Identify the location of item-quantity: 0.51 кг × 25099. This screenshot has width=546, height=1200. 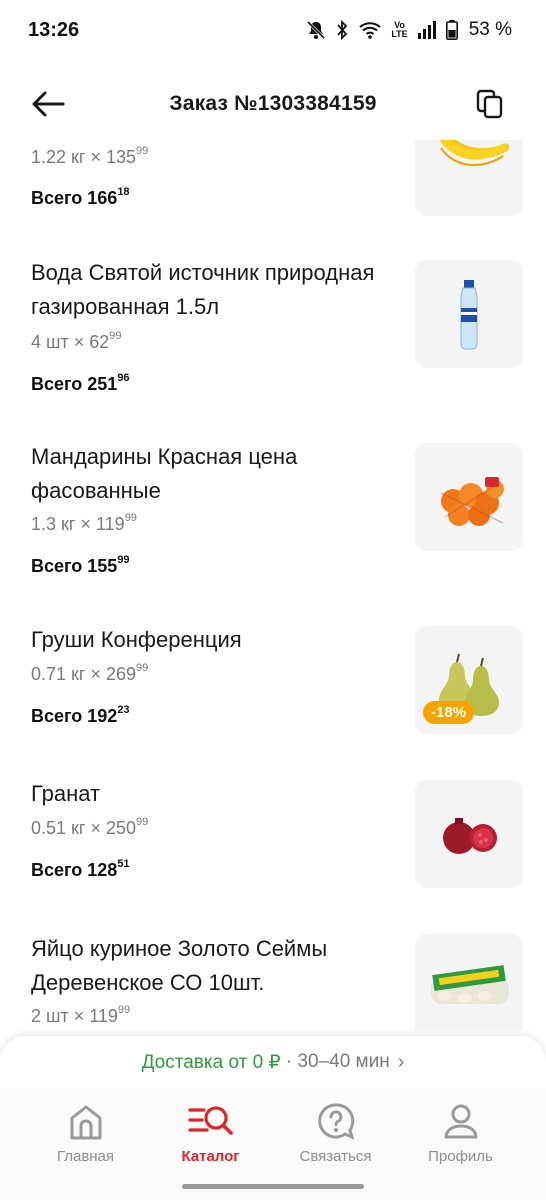
(90, 827).